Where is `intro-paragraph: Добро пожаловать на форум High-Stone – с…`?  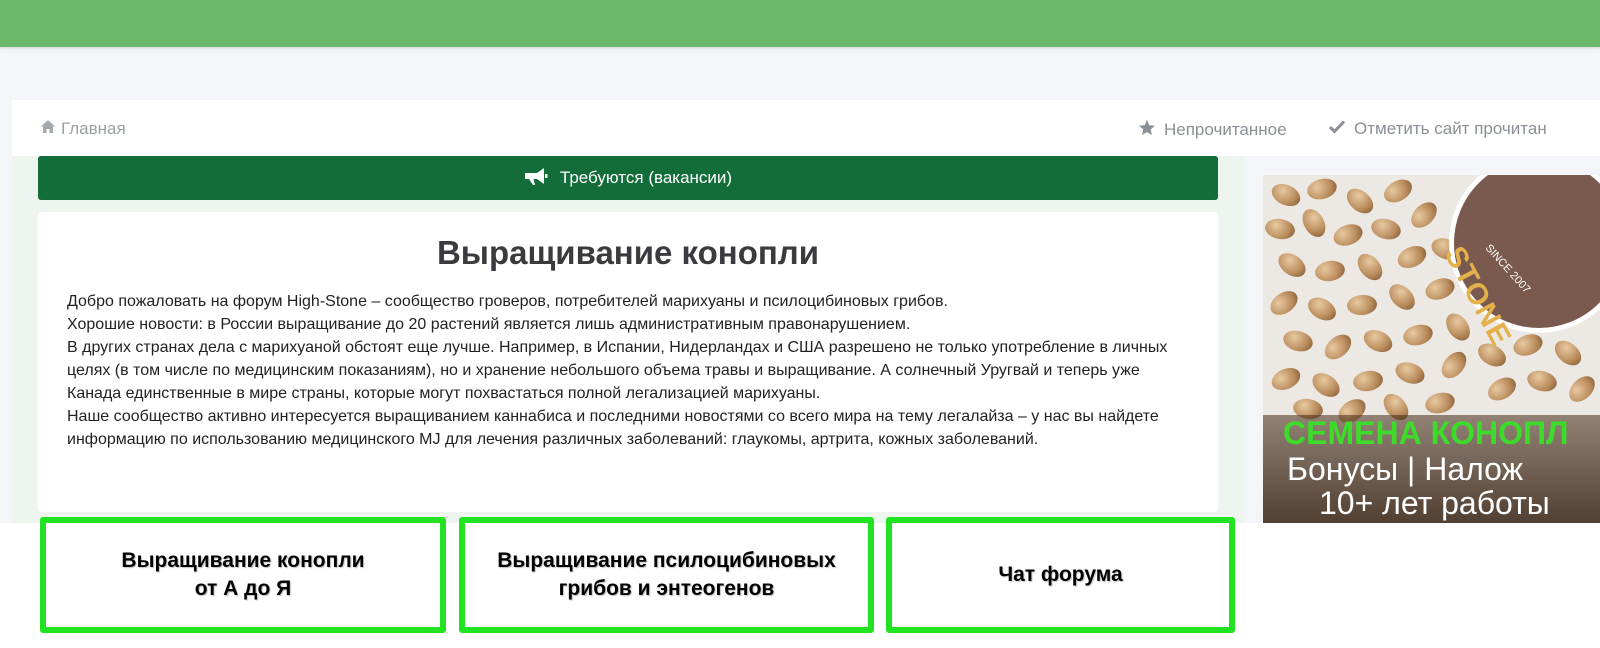 intro-paragraph: Добро пожаловать на форум High-Stone – с… is located at coordinates (507, 301).